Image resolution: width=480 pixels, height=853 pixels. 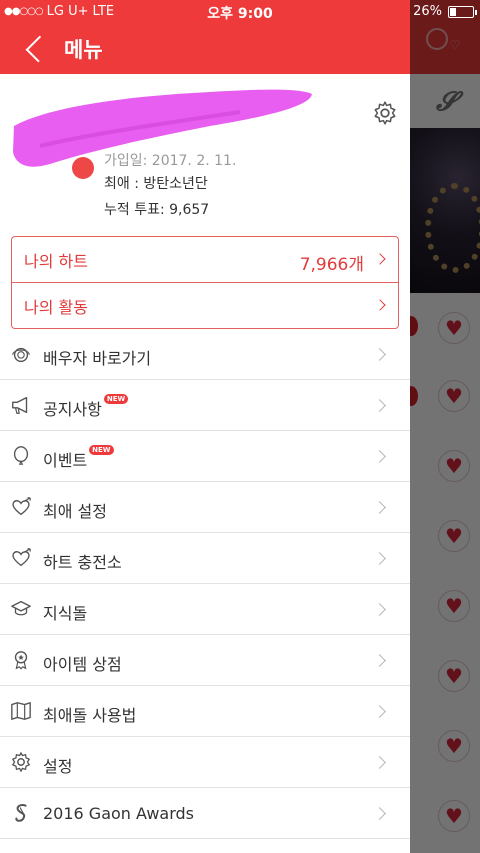 I want to click on my-hearts-value: 7,966개, so click(x=331, y=265).